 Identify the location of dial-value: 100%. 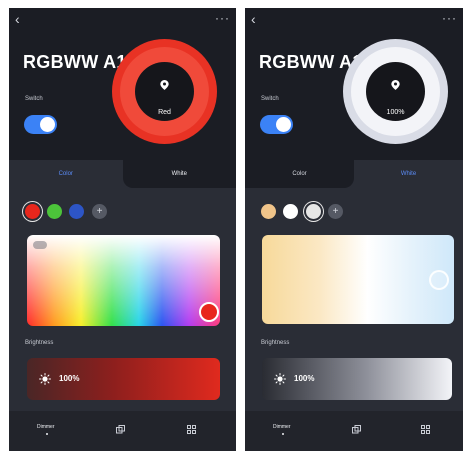
(395, 112).